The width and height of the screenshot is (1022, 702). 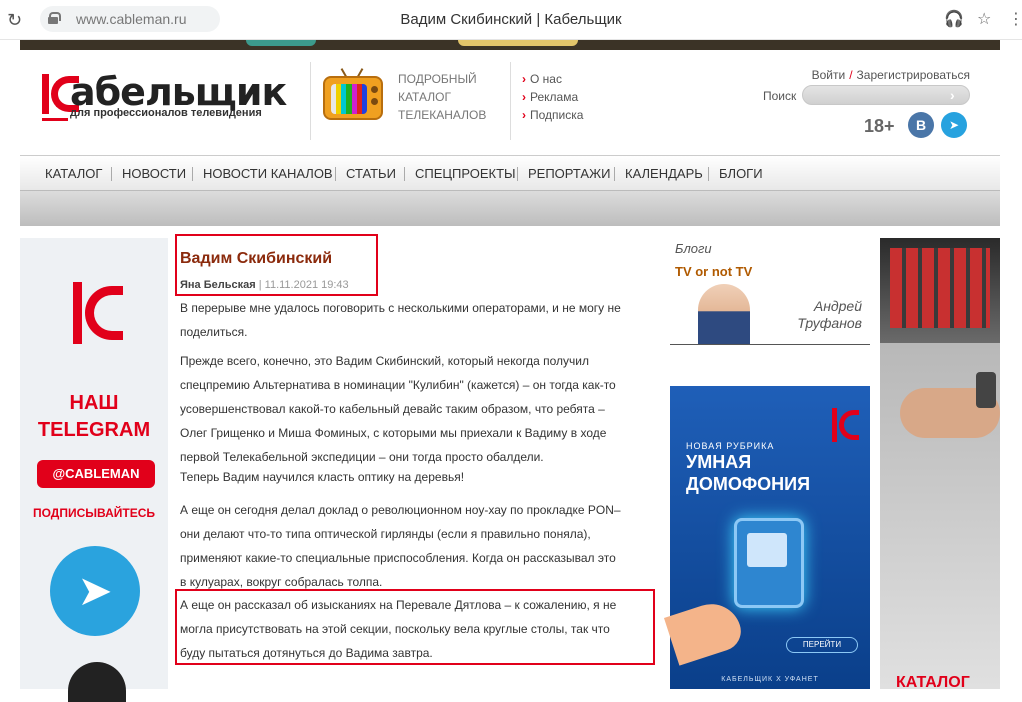 I want to click on header-shadow-band, so click(x=510, y=208).